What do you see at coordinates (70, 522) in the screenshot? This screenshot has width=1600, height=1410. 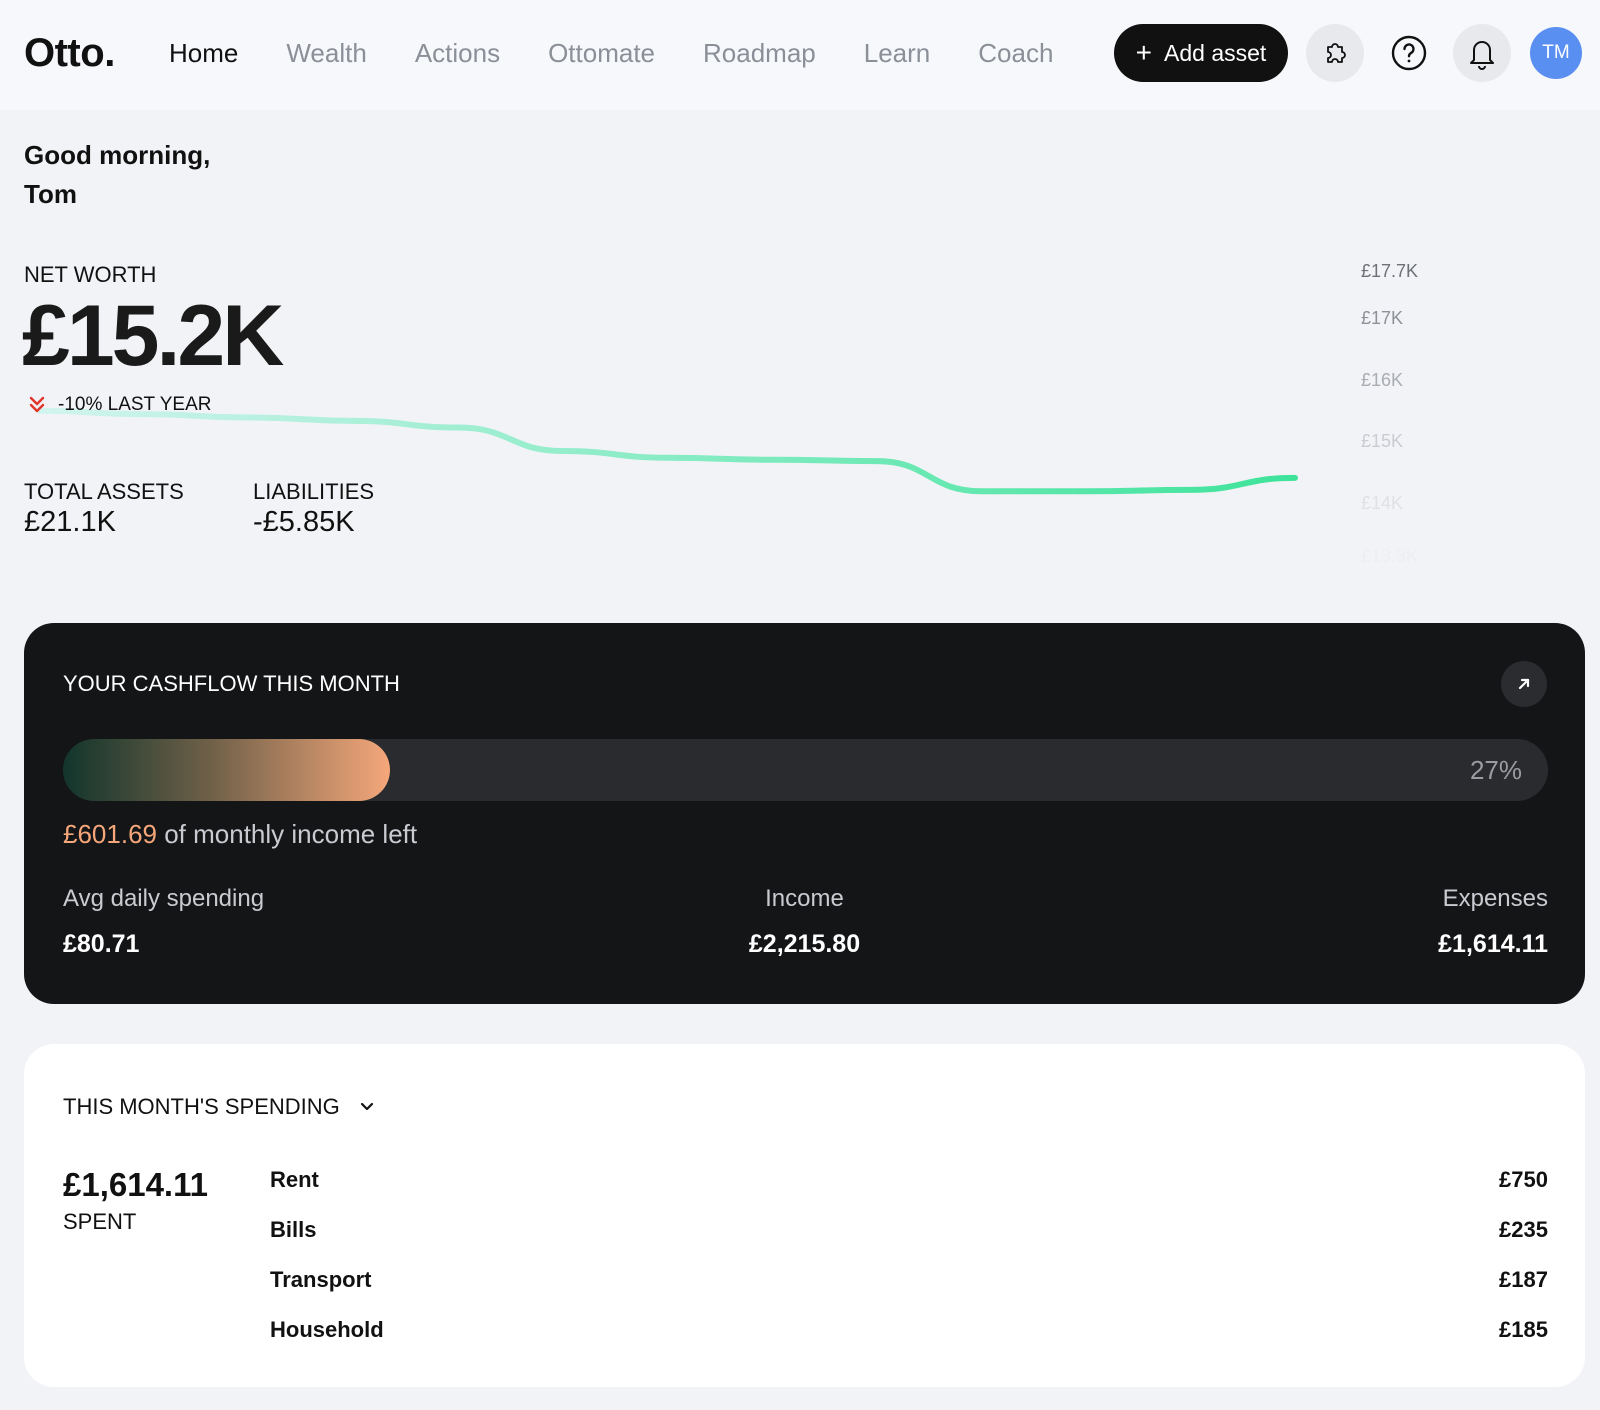 I see `total-assets-value: £21.1K` at bounding box center [70, 522].